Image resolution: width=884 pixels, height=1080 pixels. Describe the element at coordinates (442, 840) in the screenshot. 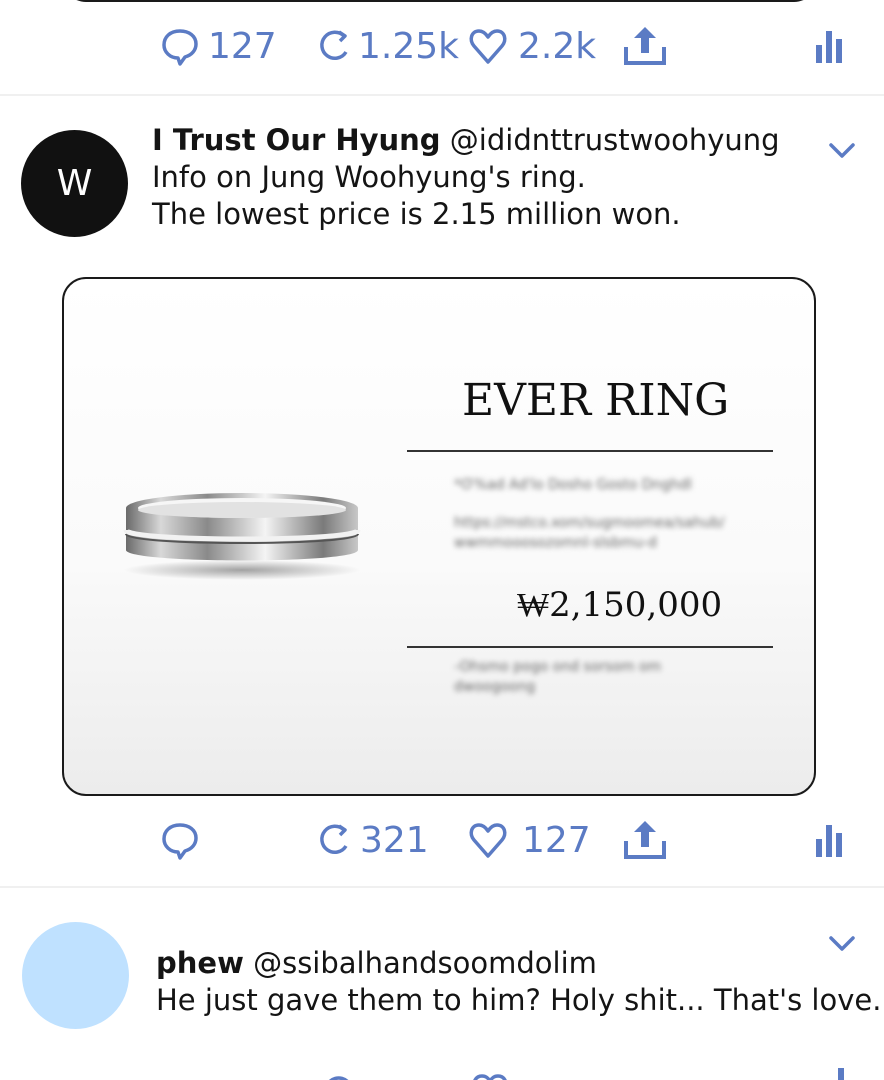

I see `tweet-actions: 321 127` at that location.